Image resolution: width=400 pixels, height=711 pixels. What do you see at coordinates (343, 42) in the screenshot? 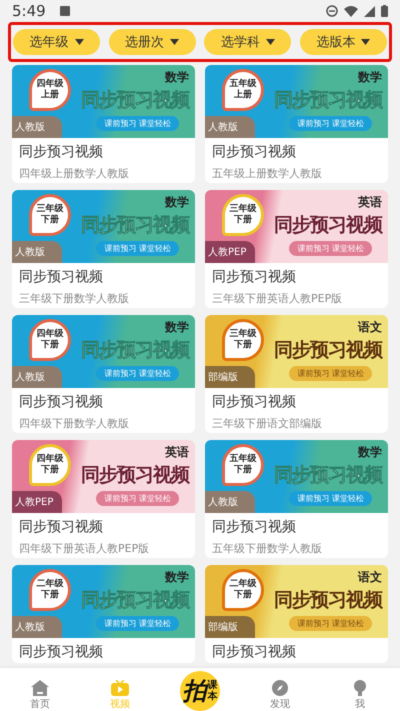
I see `filter-dropdown: 选版本` at bounding box center [343, 42].